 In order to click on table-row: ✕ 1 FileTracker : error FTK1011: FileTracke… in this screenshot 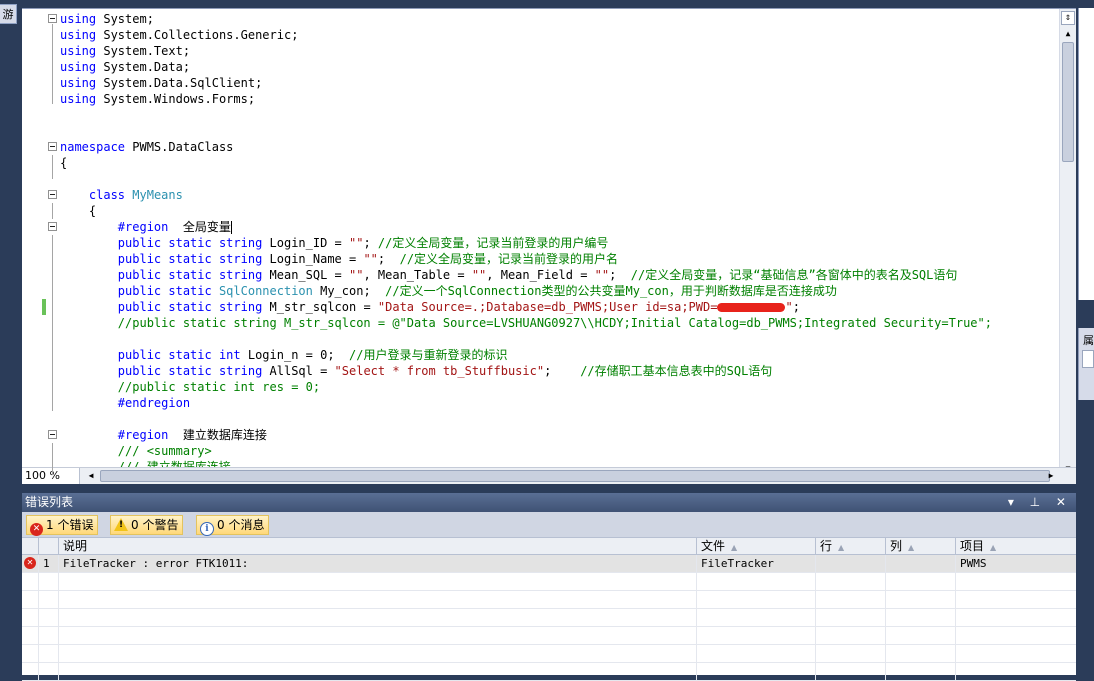, I will do `click(549, 564)`.